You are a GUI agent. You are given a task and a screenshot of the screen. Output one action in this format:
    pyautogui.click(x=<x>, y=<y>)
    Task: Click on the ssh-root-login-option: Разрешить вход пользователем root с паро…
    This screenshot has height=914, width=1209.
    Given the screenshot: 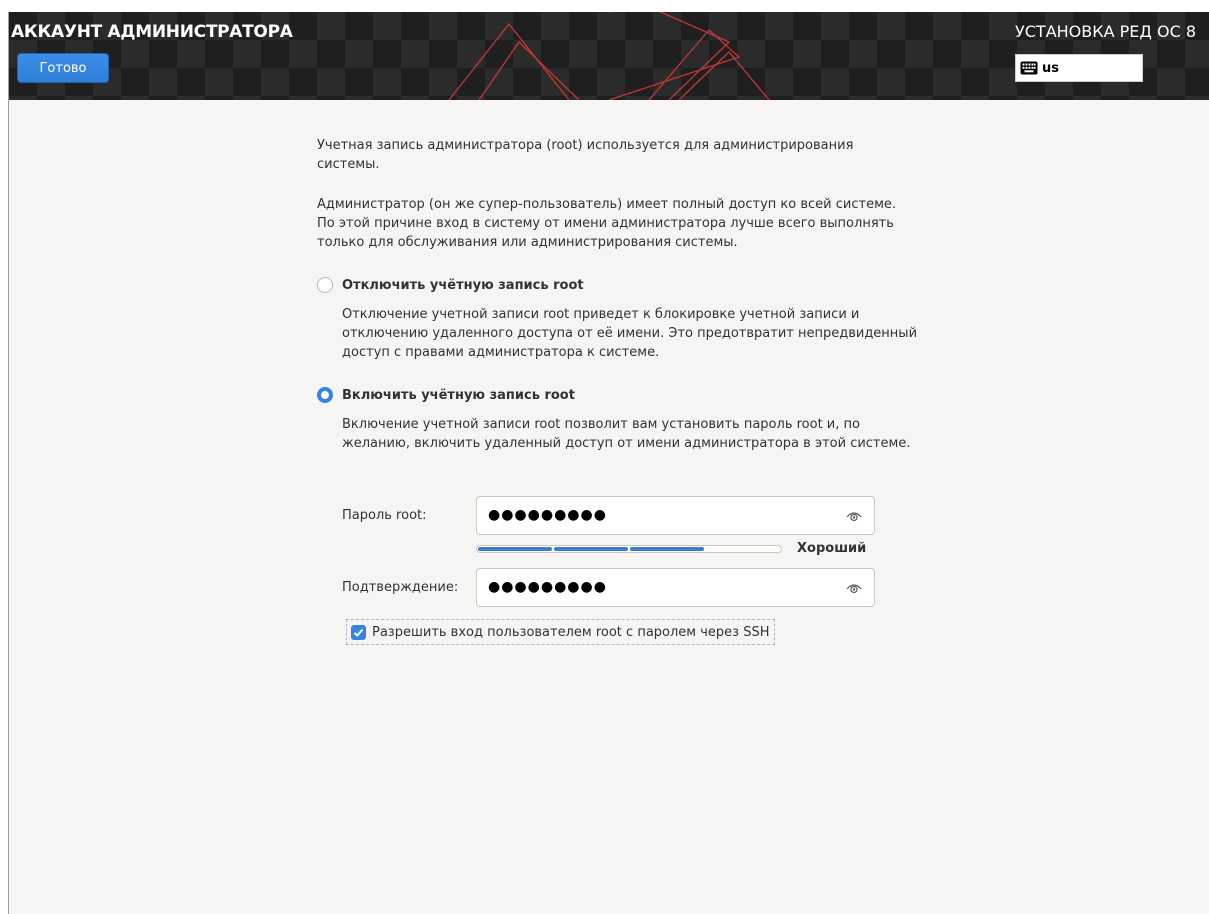 What is the action you would take?
    pyautogui.click(x=560, y=632)
    